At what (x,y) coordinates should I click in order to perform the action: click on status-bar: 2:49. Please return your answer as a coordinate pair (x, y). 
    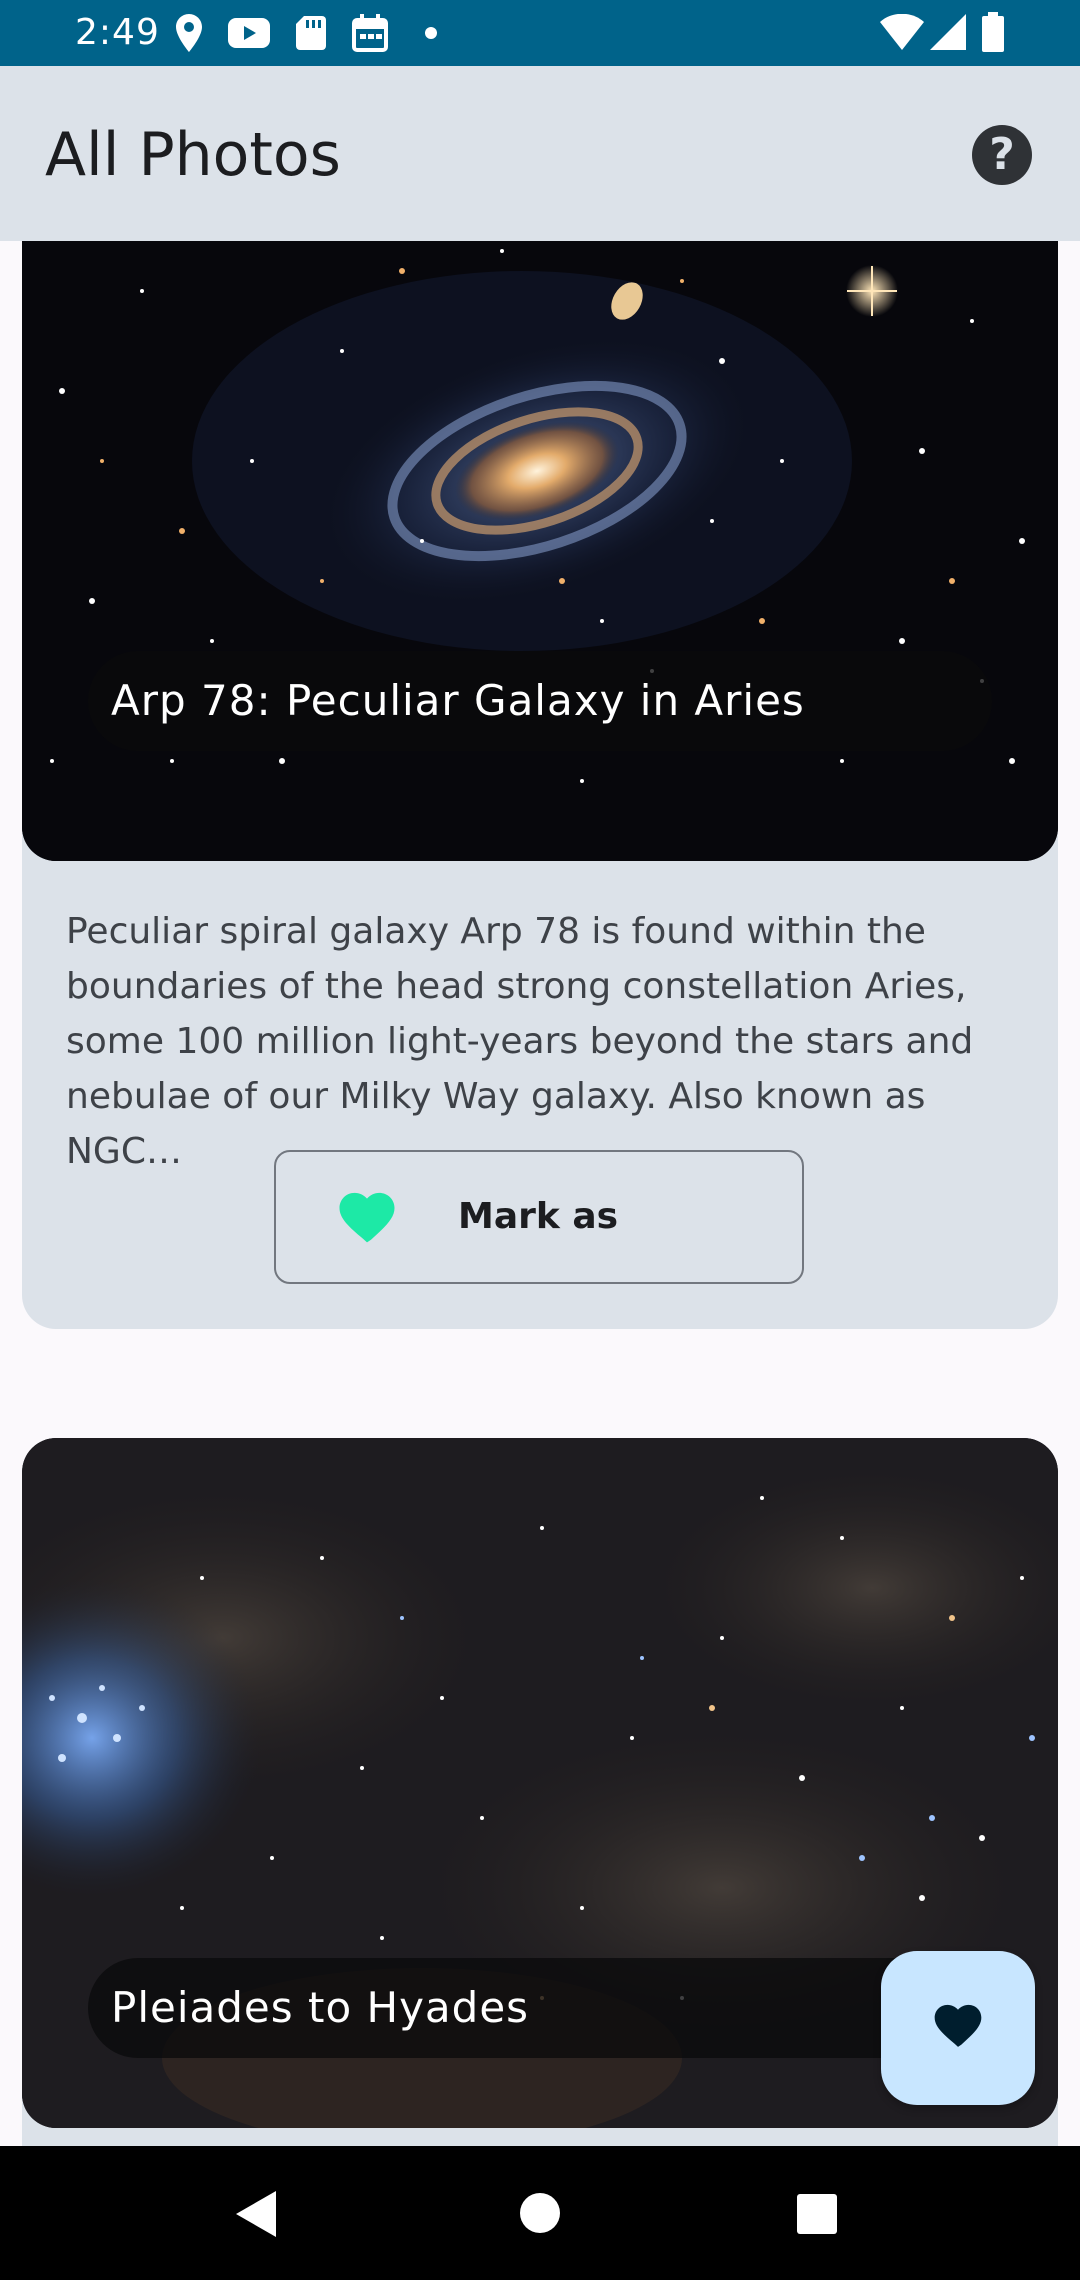
    Looking at the image, I should click on (540, 33).